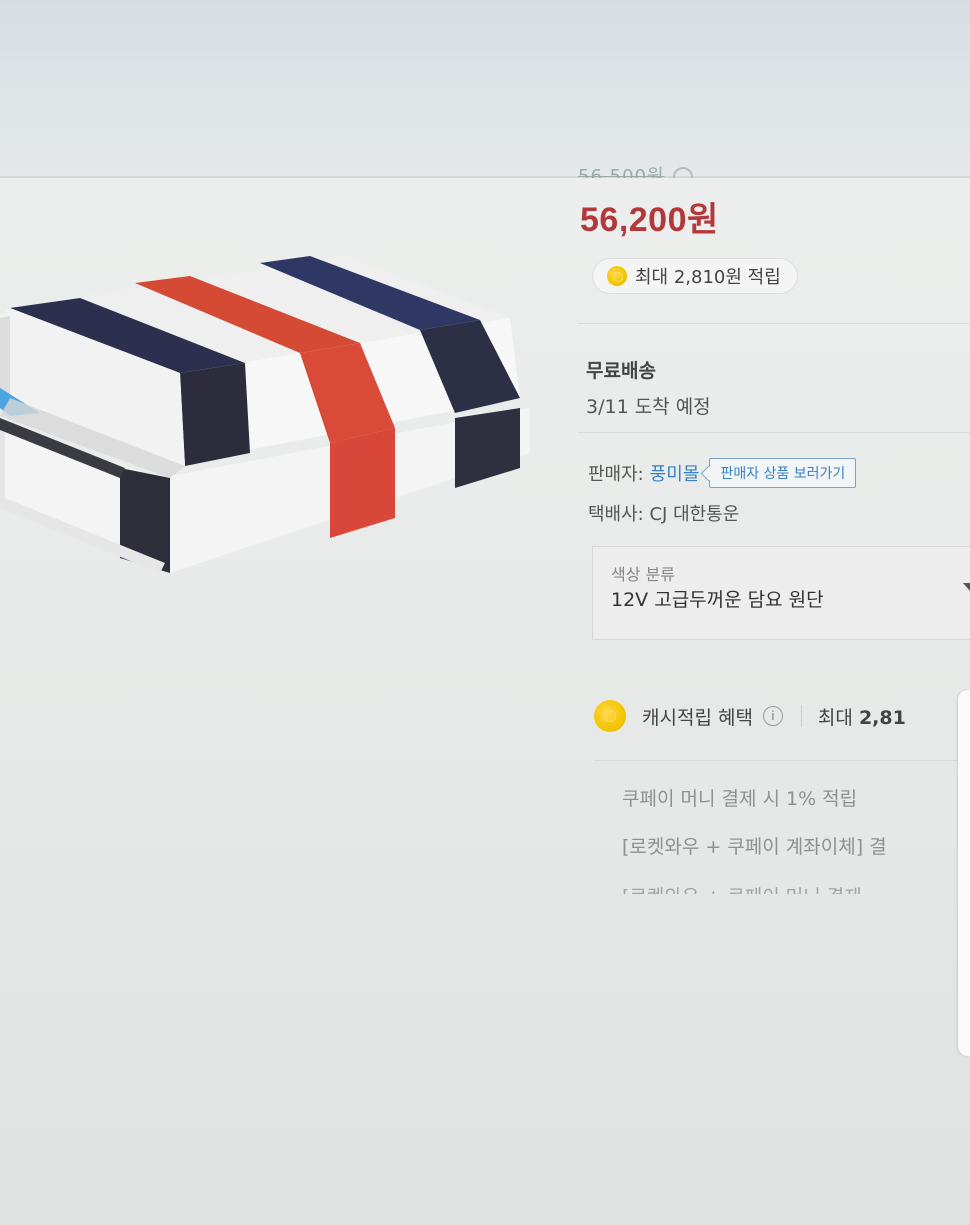  I want to click on cash-max-label: 최대, so click(835, 717).